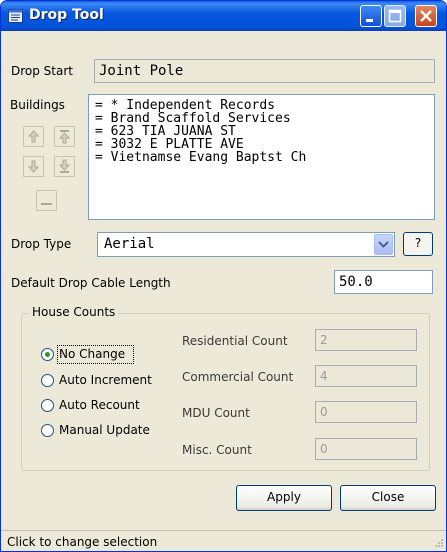 Image resolution: width=447 pixels, height=552 pixels. I want to click on move-up-button, so click(33, 136).